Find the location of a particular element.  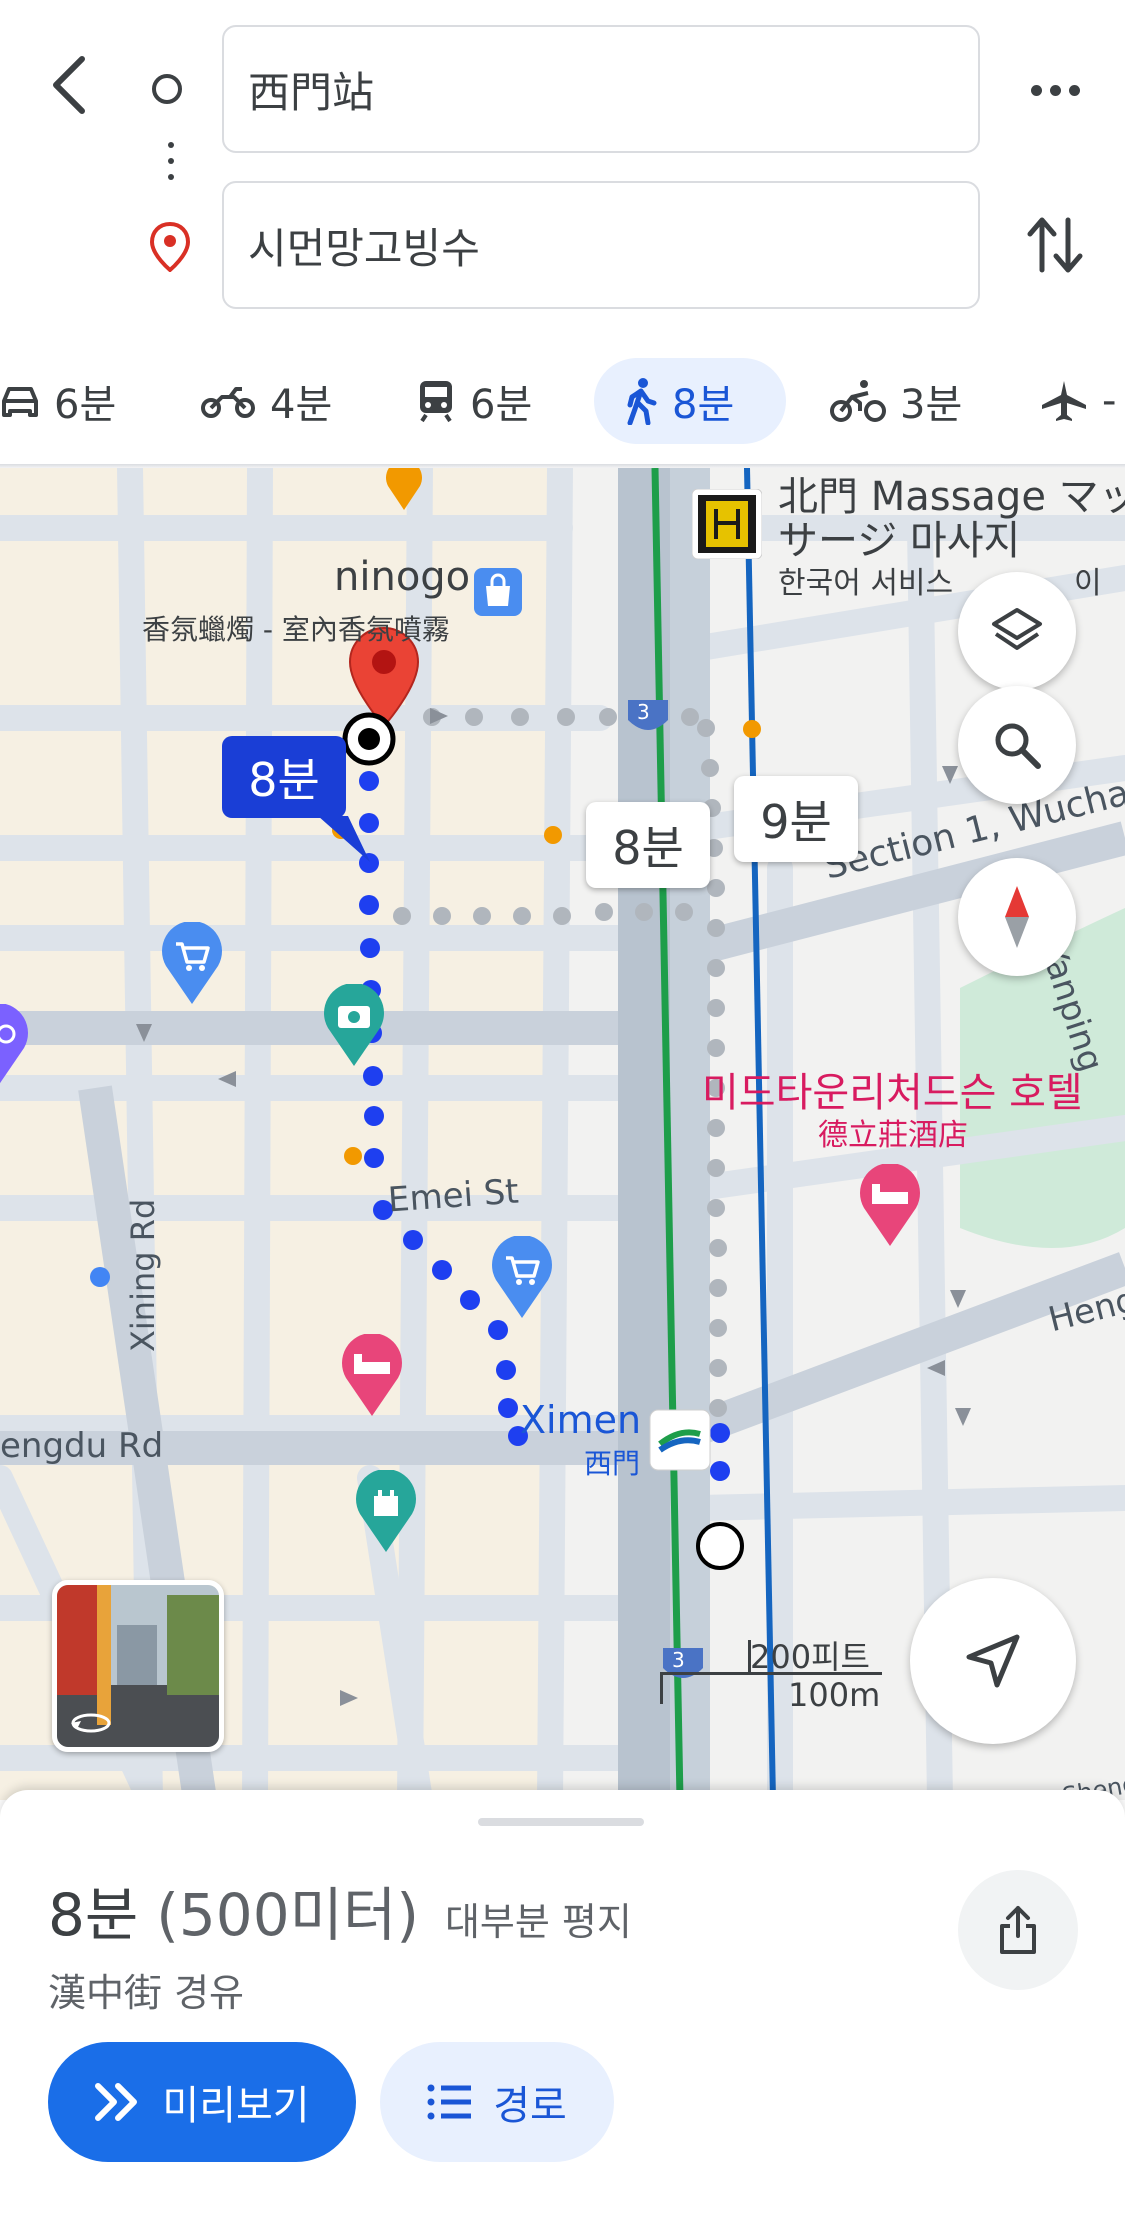

recenter-button is located at coordinates (993, 1661).